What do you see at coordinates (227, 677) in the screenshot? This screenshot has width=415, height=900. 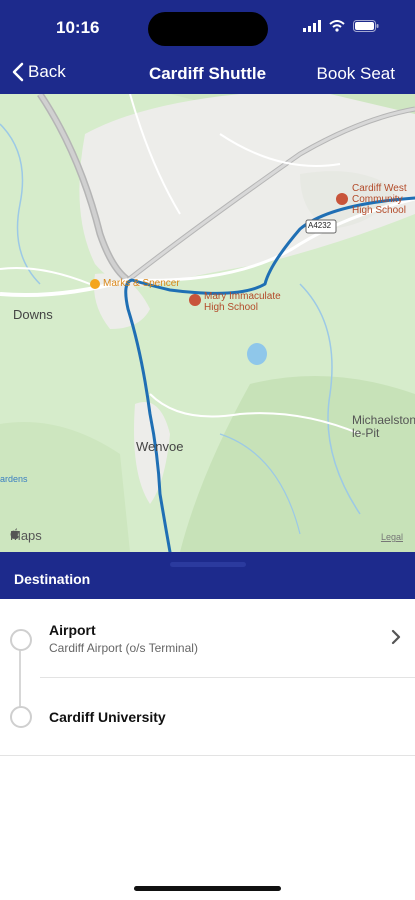 I see `stop-divider` at bounding box center [227, 677].